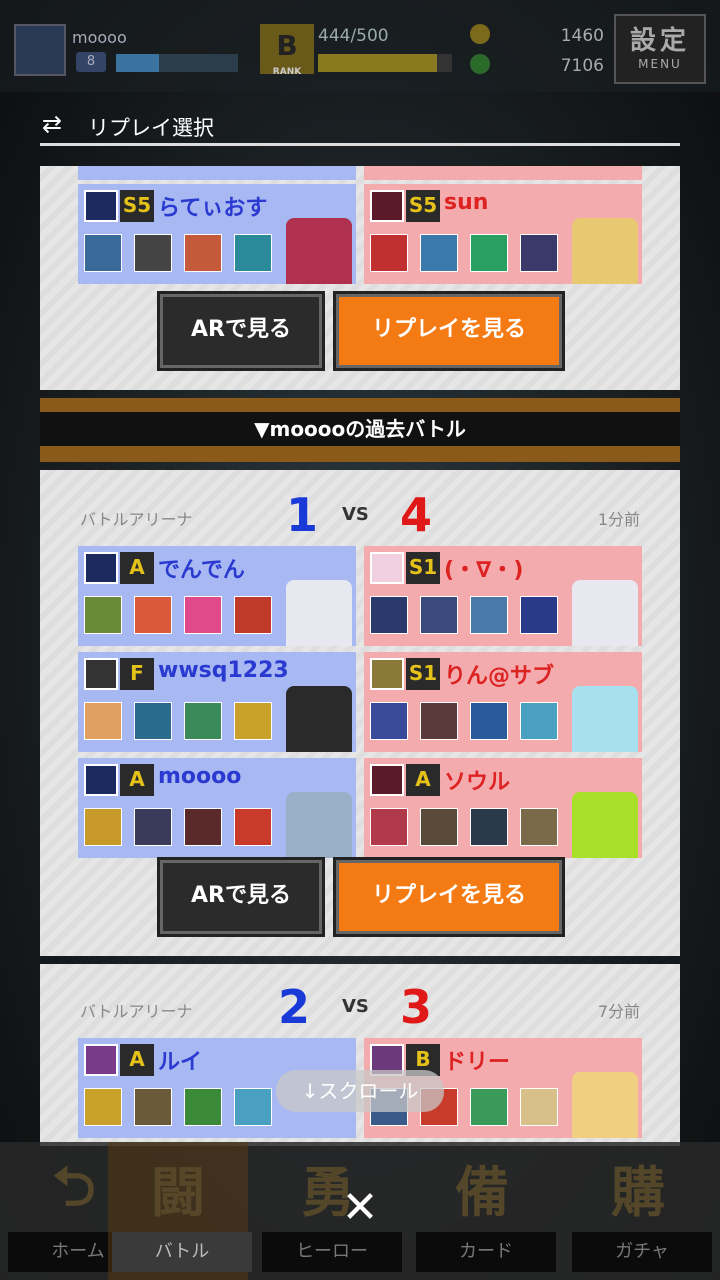  I want to click on coin-count: 1460, so click(582, 36).